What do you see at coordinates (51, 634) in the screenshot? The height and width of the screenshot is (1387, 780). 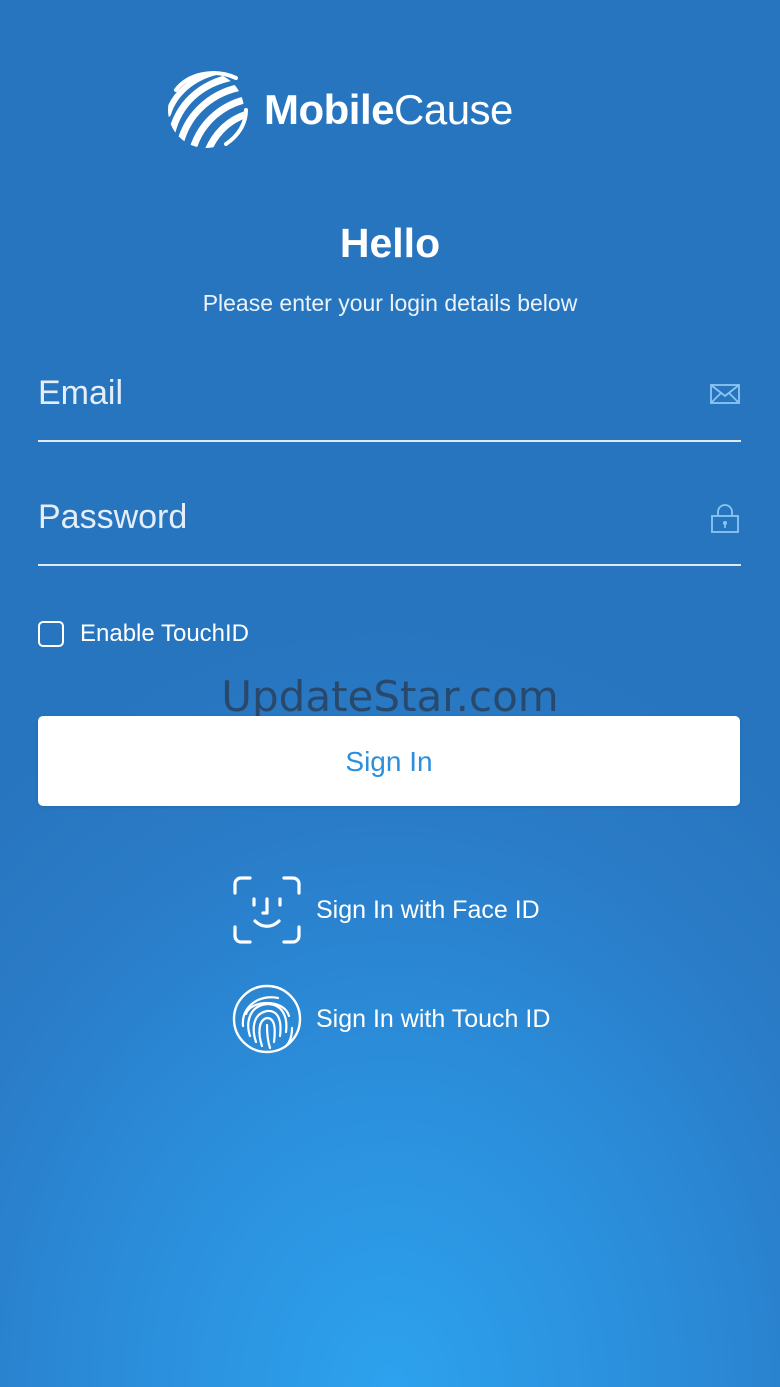 I see `enable-touchid-checkbox` at bounding box center [51, 634].